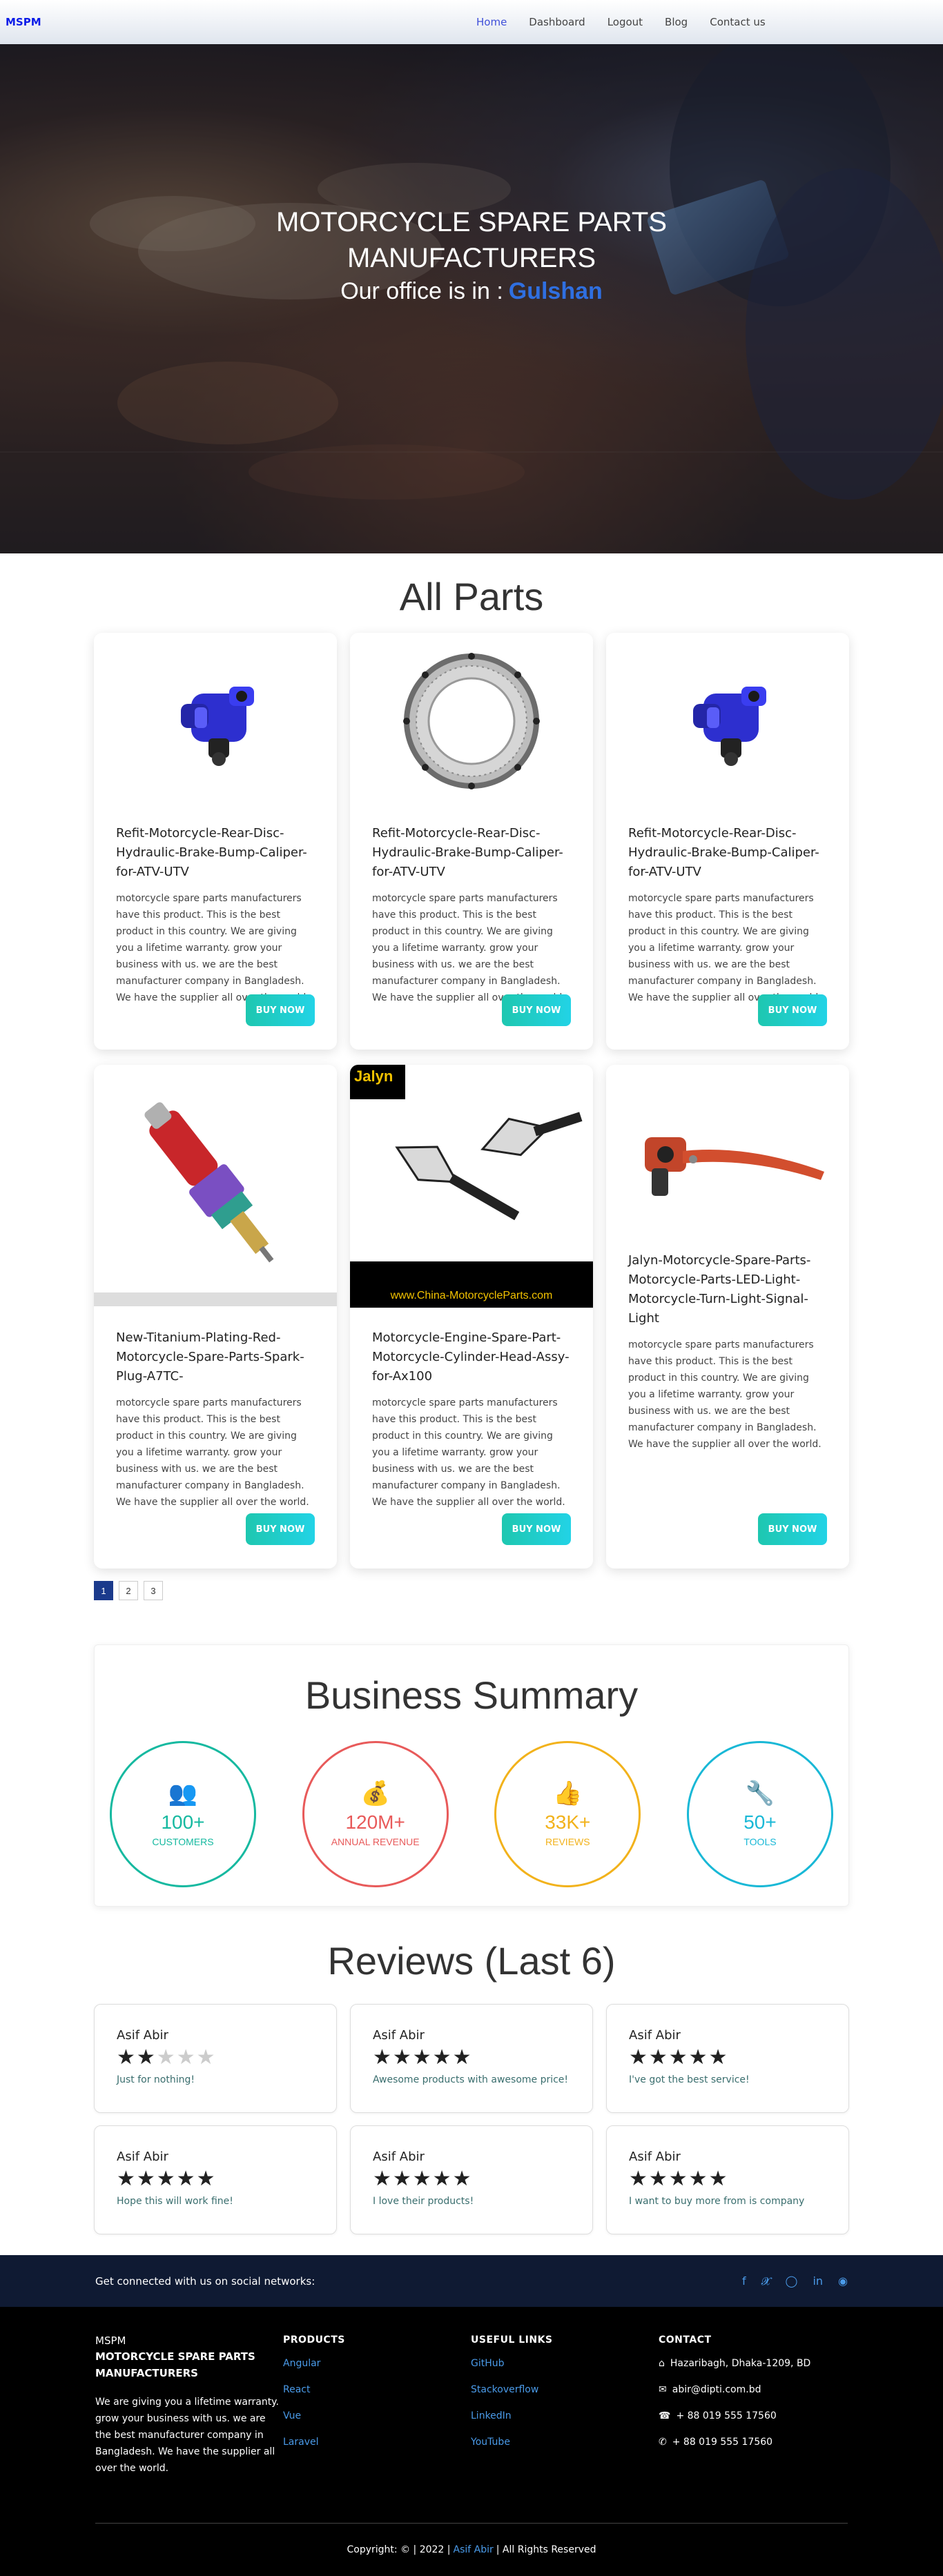  Describe the element at coordinates (565, 2442) in the screenshot. I see `footer-link-youtube: YouTube` at that location.